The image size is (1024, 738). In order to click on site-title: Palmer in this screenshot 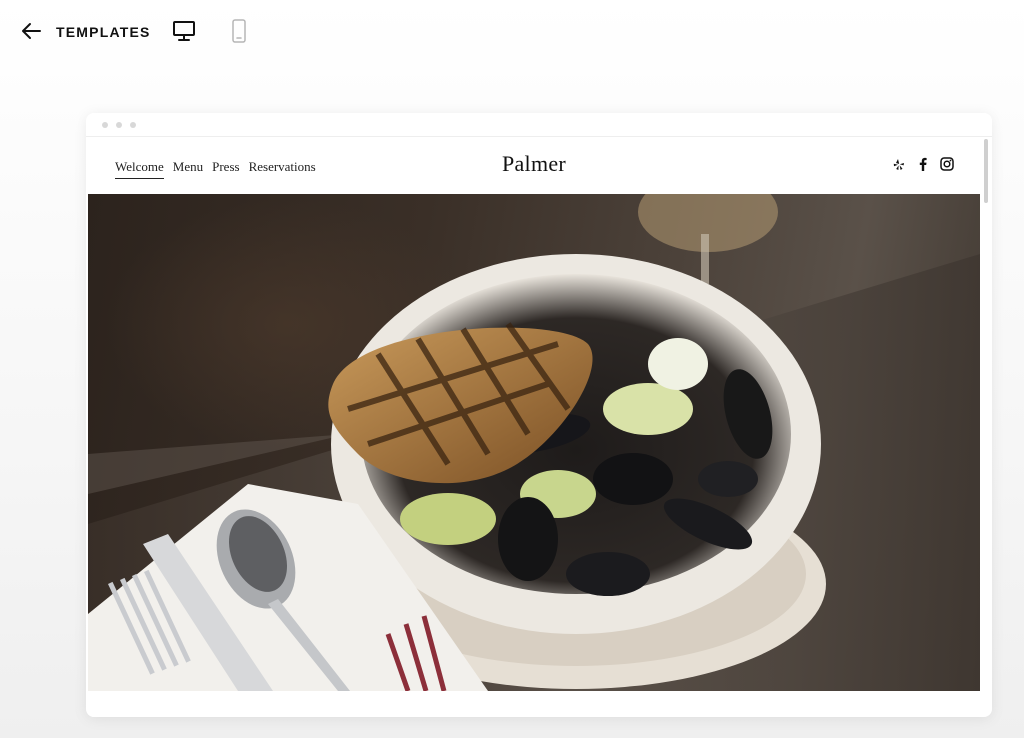, I will do `click(534, 164)`.